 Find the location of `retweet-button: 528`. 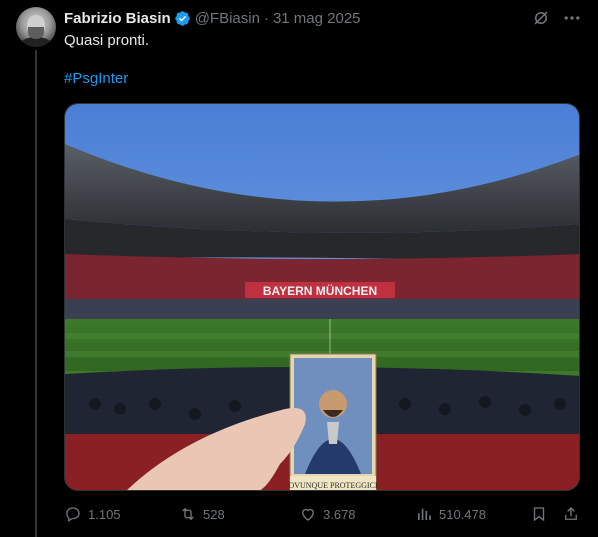

retweet-button: 528 is located at coordinates (202, 514).